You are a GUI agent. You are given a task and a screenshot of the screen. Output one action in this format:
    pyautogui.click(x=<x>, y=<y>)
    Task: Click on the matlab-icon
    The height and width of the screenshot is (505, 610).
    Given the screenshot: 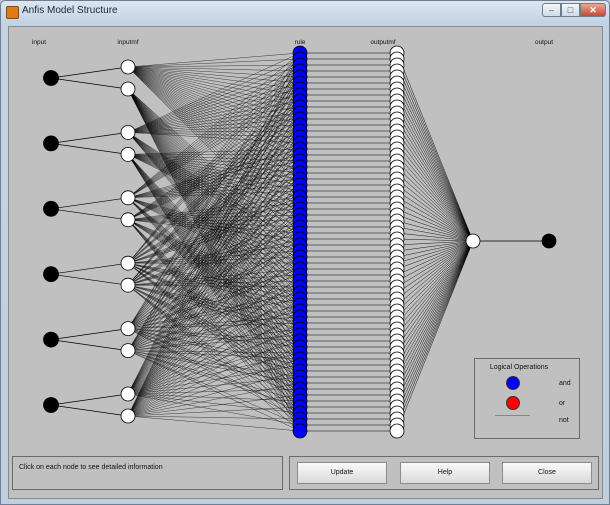 What is the action you would take?
    pyautogui.click(x=12, y=12)
    